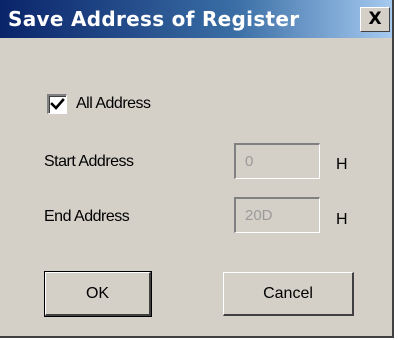  What do you see at coordinates (98, 294) in the screenshot?
I see `ok-button: OK` at bounding box center [98, 294].